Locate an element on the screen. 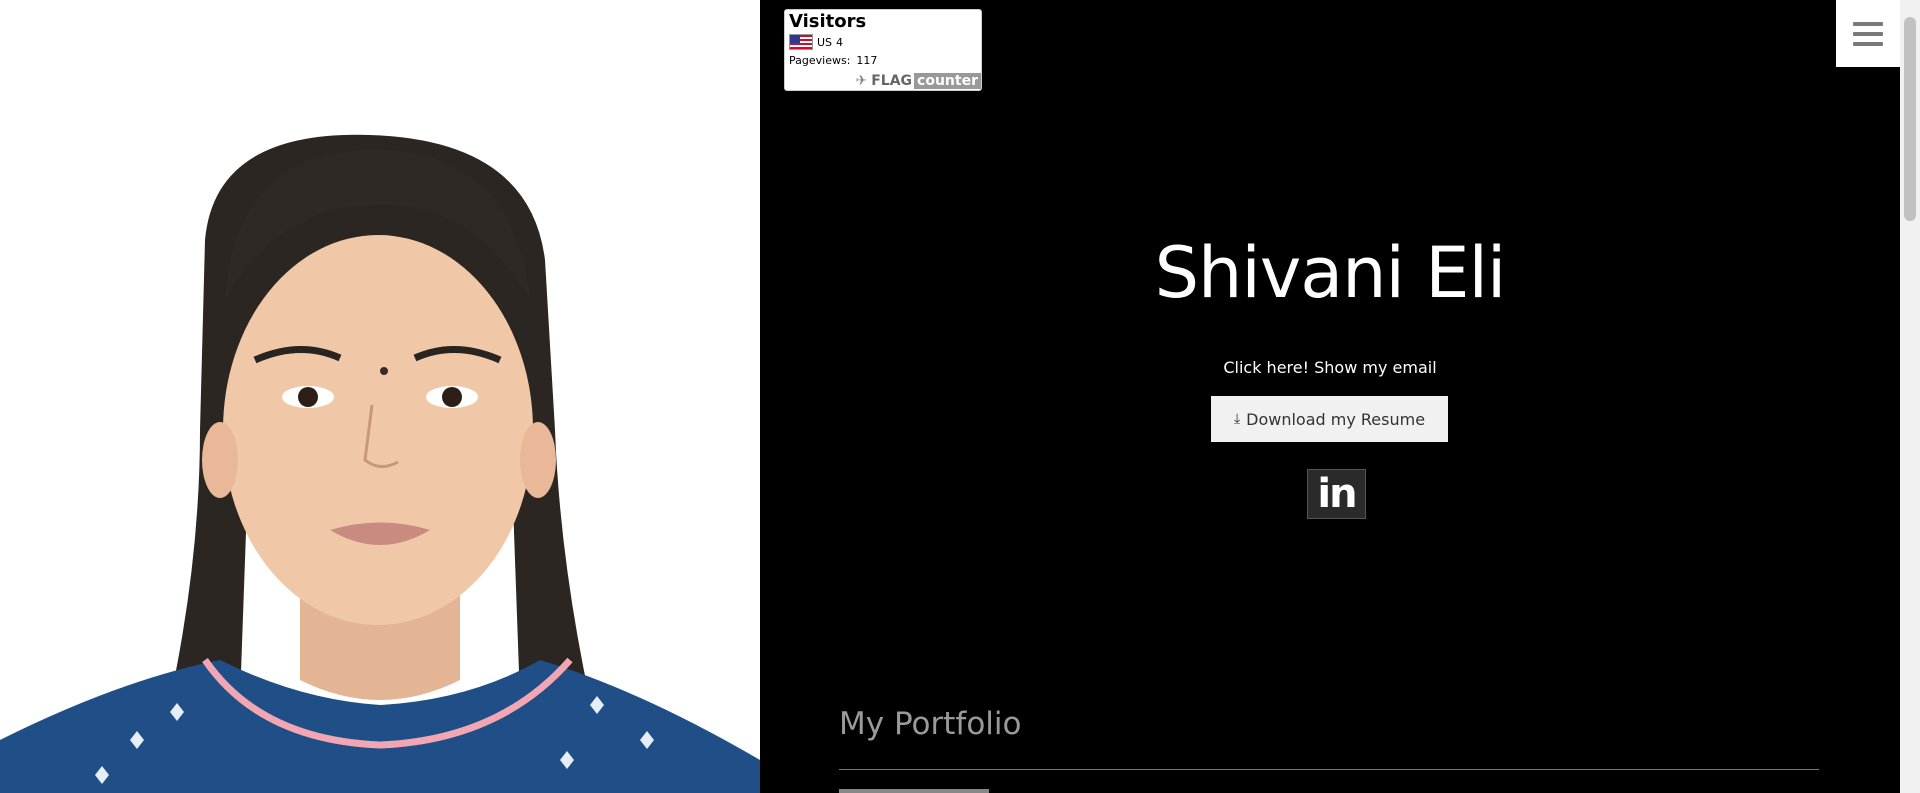  pageviews-value: 117 is located at coordinates (867, 60).